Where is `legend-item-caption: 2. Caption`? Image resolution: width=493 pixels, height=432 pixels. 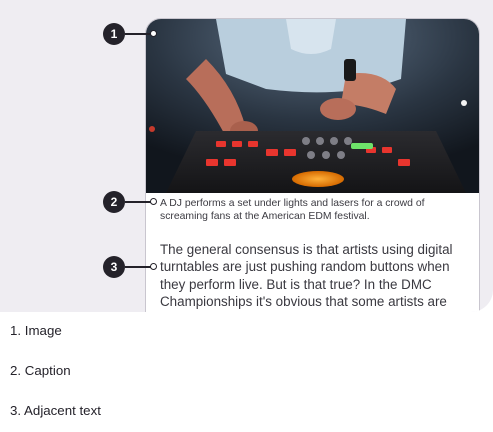 legend-item-caption: 2. Caption is located at coordinates (40, 370).